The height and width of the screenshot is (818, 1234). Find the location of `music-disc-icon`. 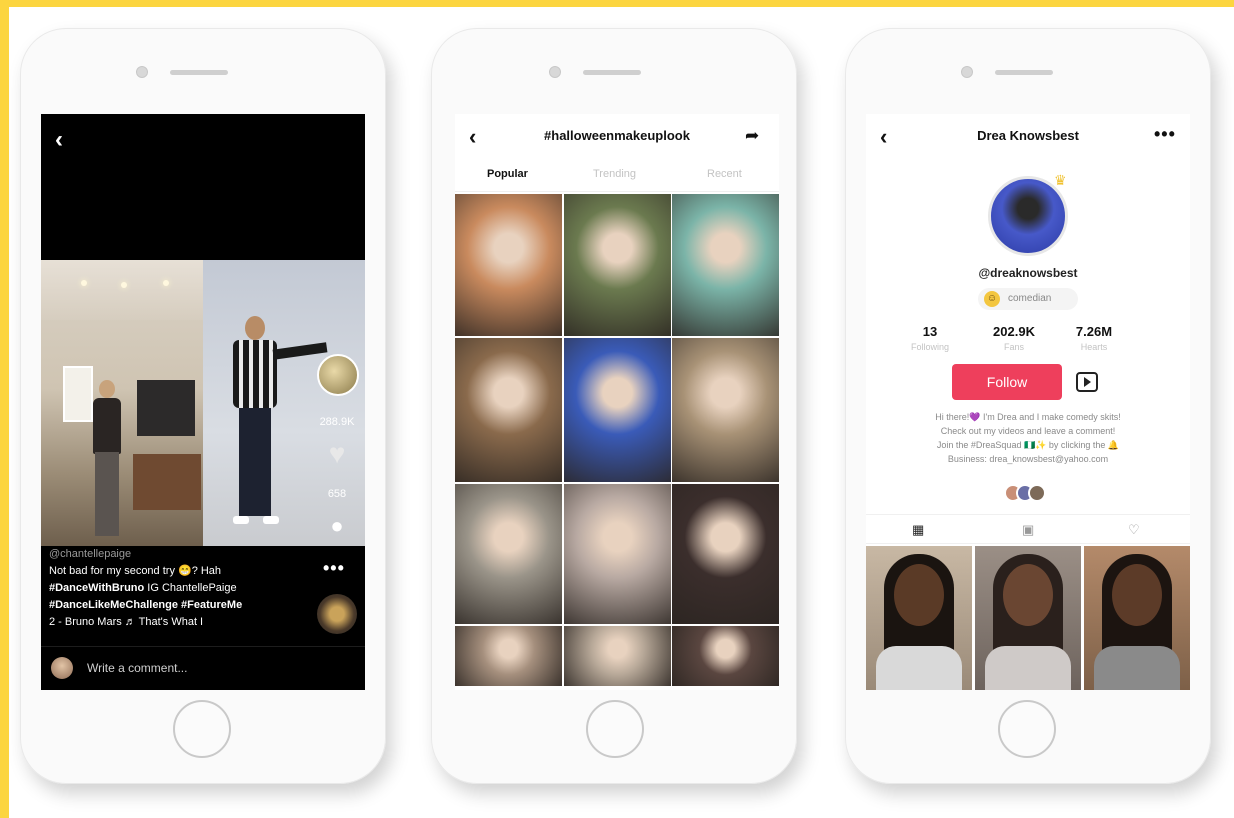

music-disc-icon is located at coordinates (337, 614).